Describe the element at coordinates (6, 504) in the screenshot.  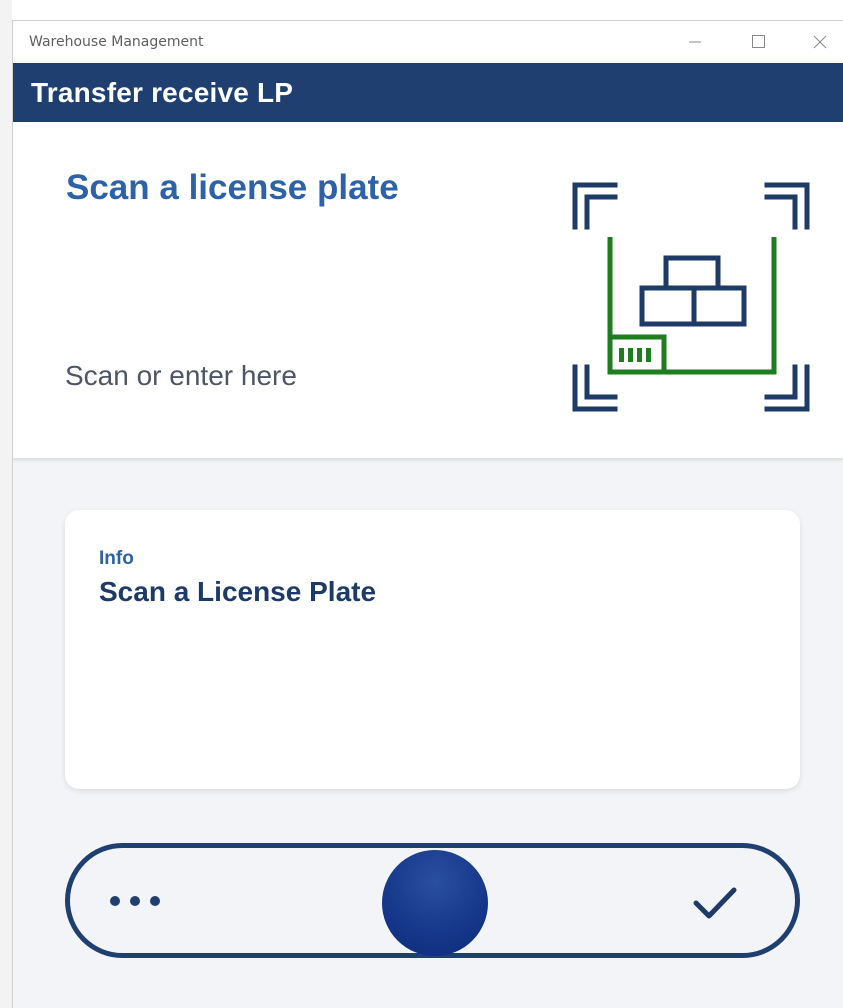
I see `desktop-background` at that location.